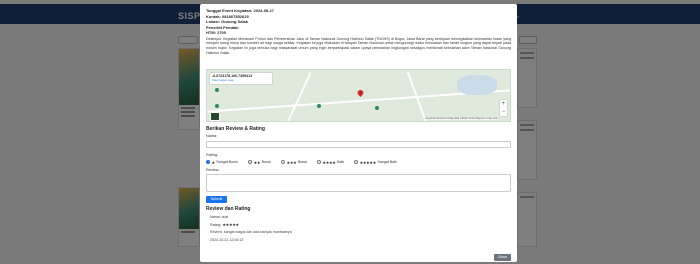  I want to click on map-pin-icon, so click(360, 93).